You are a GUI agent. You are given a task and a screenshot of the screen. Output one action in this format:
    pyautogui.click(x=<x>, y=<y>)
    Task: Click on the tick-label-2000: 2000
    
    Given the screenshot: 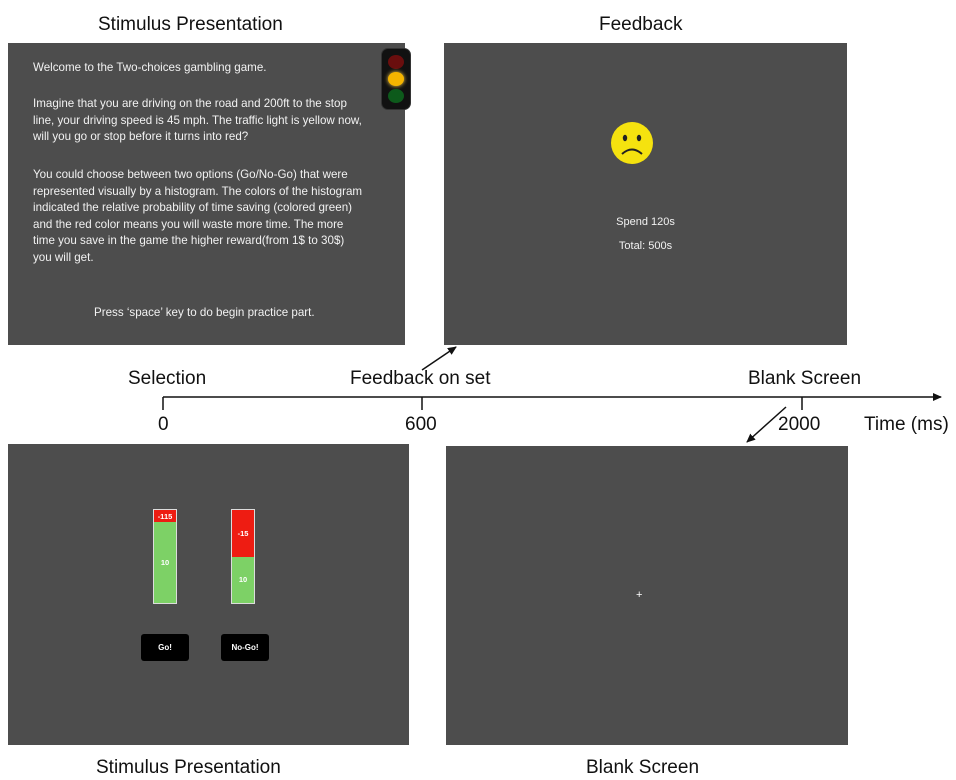 What is the action you would take?
    pyautogui.click(x=799, y=424)
    